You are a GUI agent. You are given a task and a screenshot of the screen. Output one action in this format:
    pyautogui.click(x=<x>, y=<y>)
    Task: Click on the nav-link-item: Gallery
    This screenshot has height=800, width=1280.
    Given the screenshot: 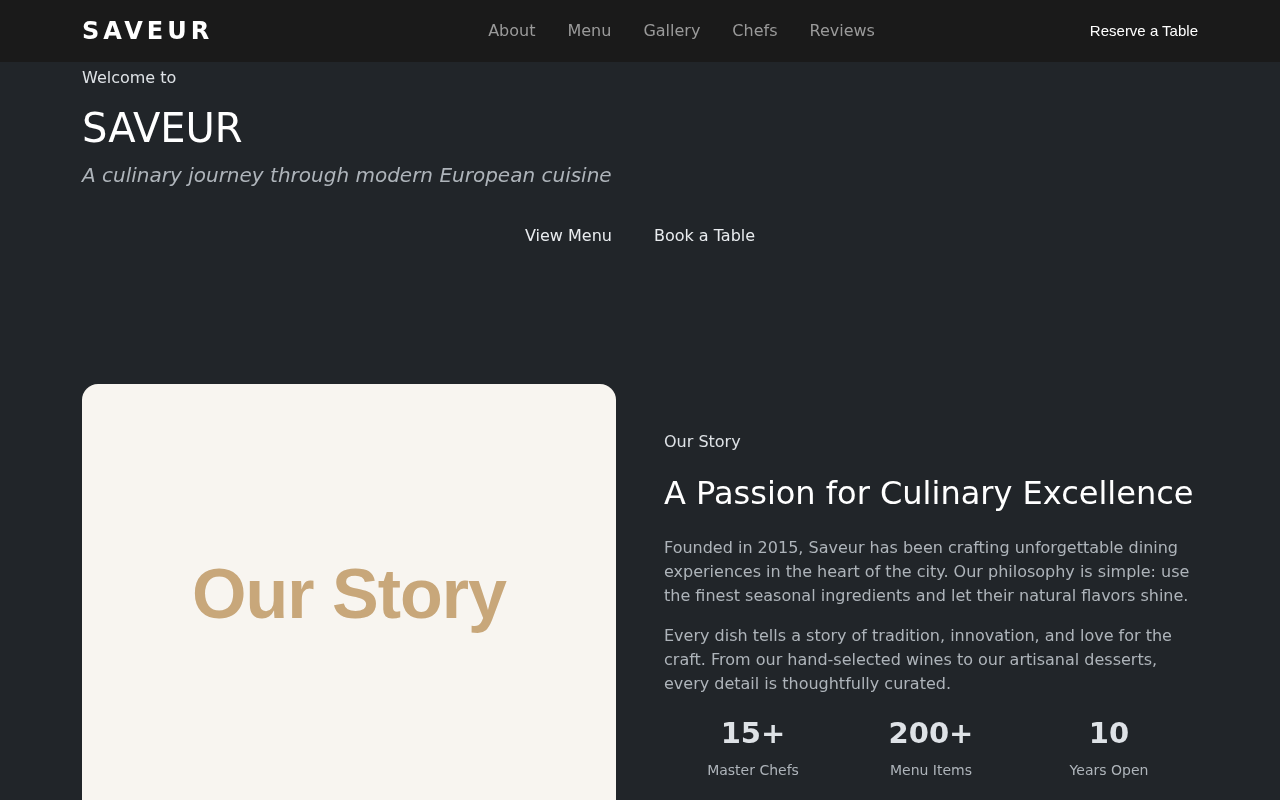 What is the action you would take?
    pyautogui.click(x=672, y=31)
    